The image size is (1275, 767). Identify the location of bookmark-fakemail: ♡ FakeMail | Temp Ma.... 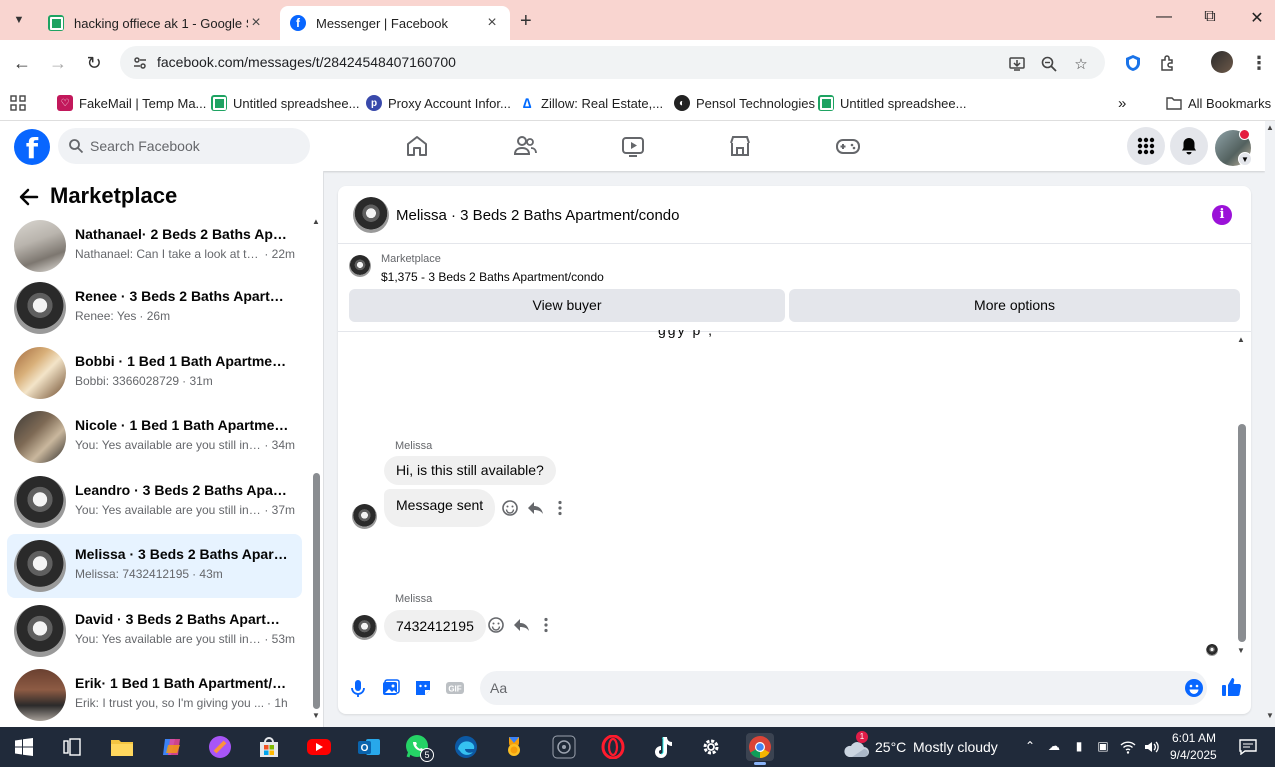
(131, 103).